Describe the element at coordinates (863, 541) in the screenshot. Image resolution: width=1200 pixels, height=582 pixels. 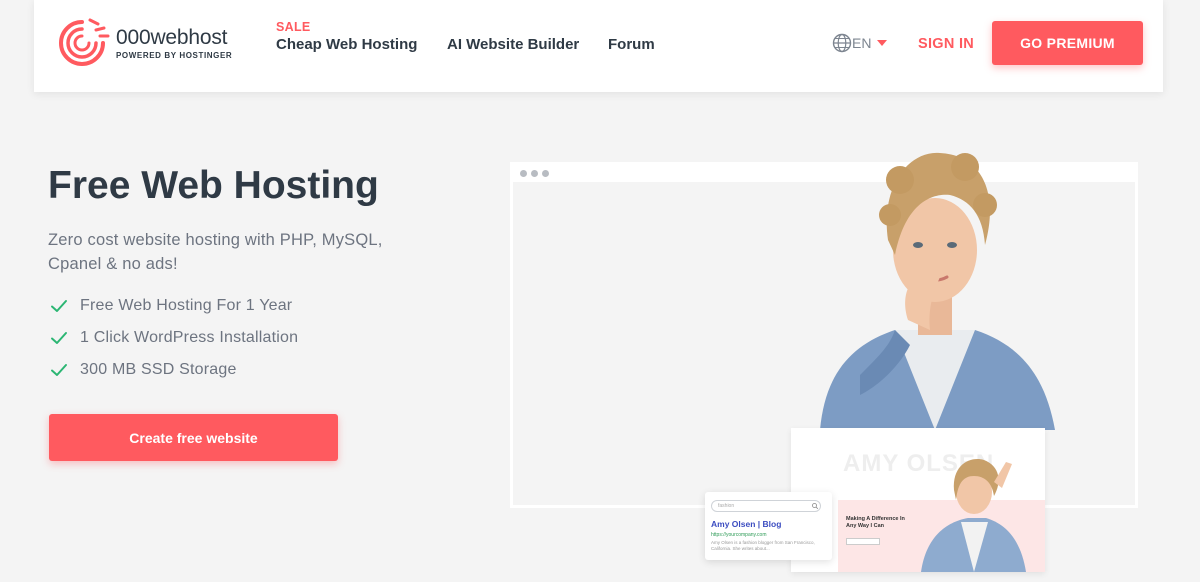
I see `mini-button` at that location.